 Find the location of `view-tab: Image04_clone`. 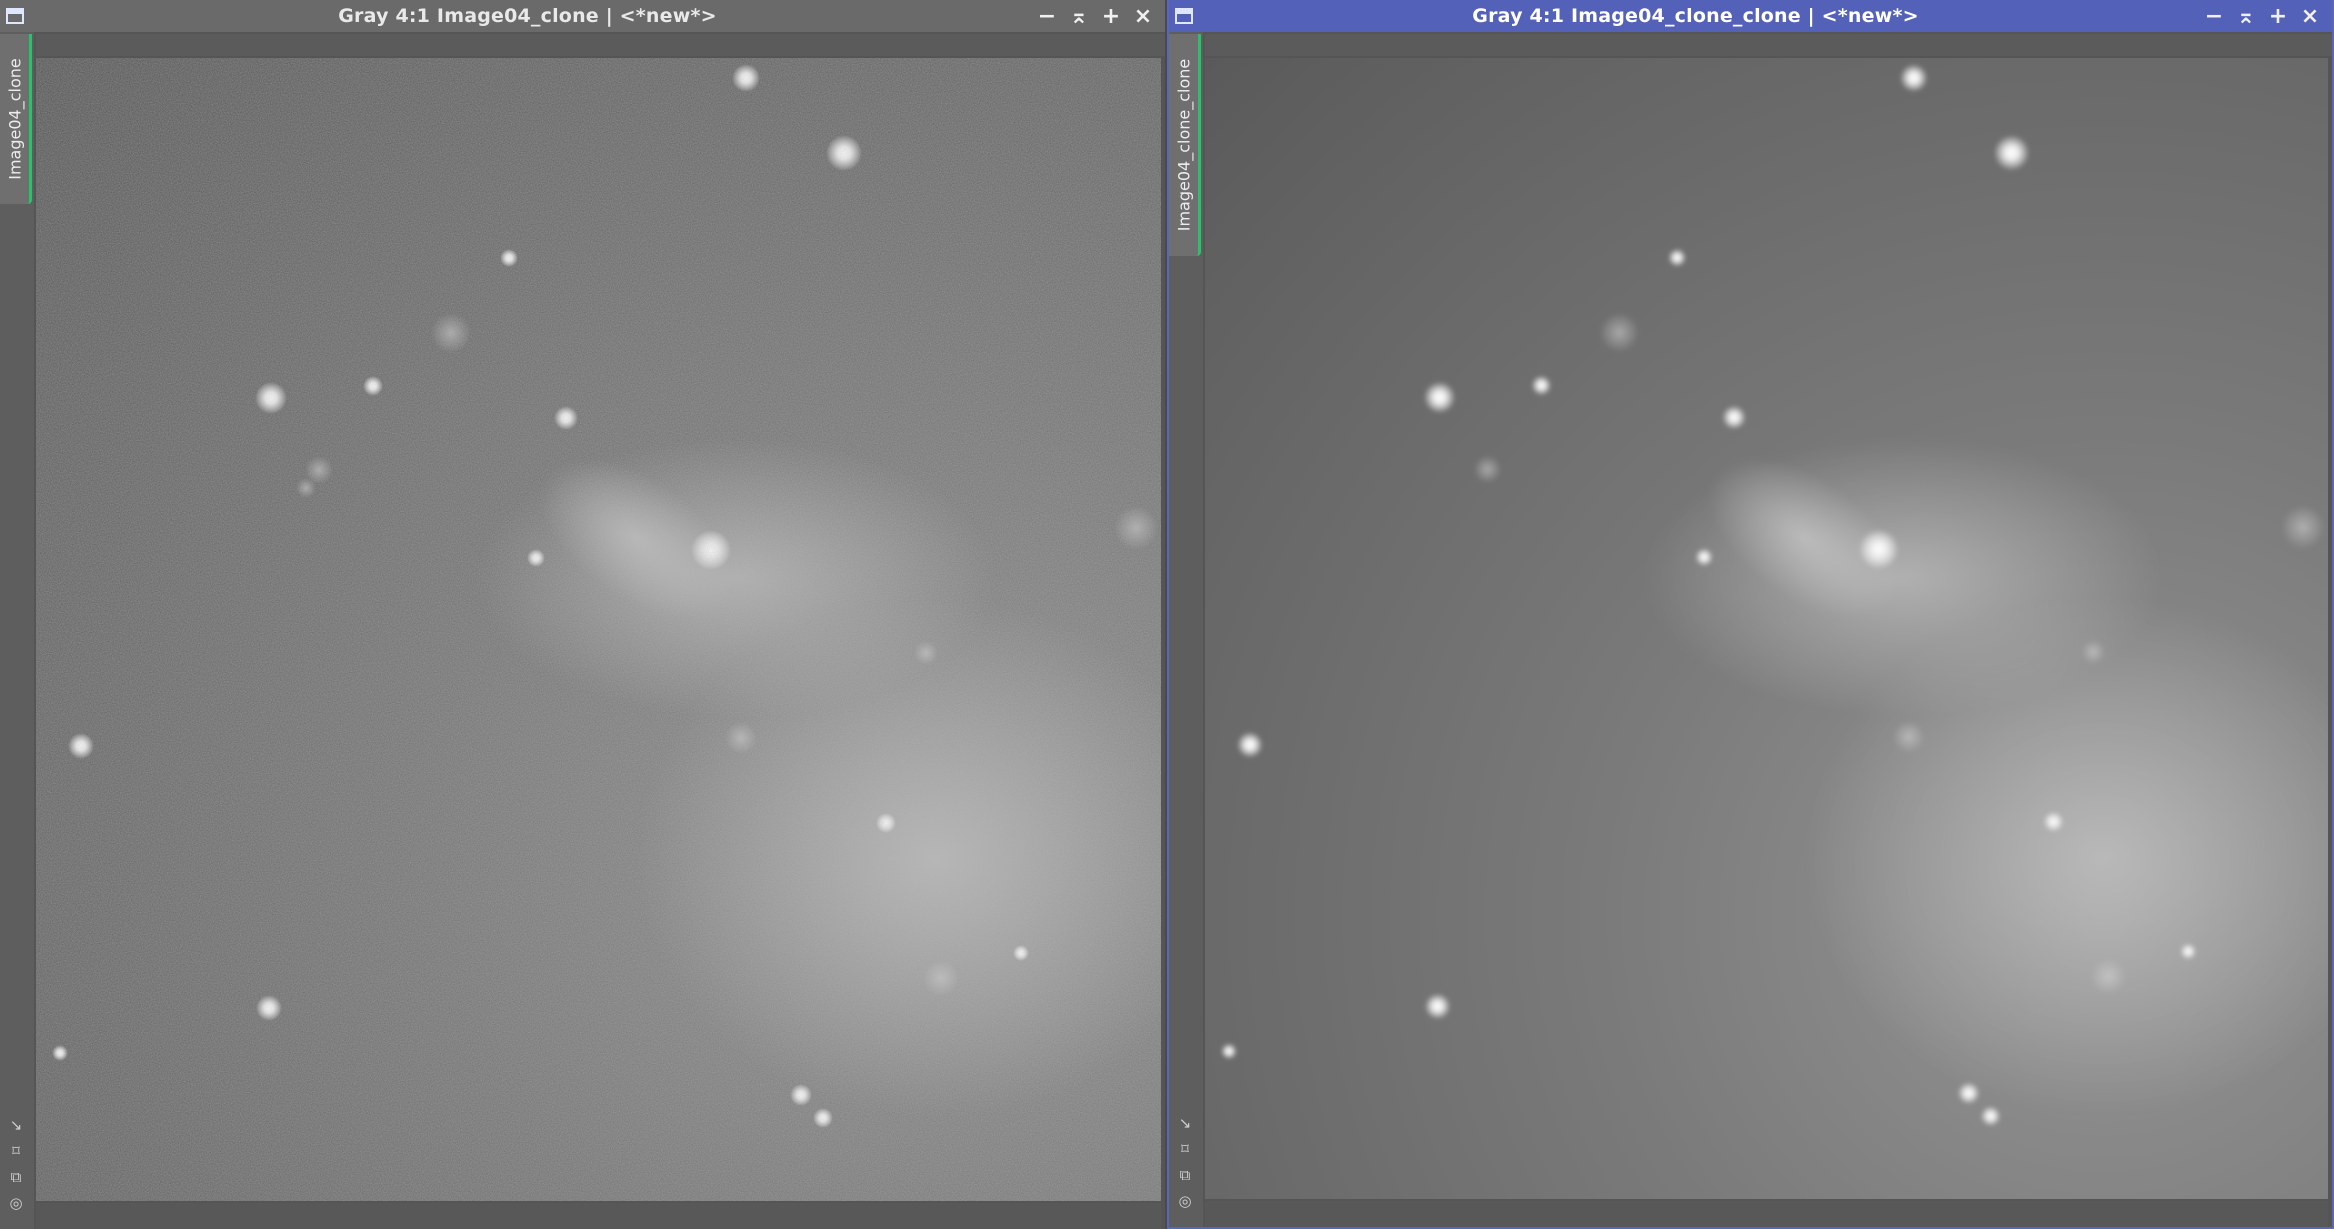

view-tab: Image04_clone is located at coordinates (16, 119).